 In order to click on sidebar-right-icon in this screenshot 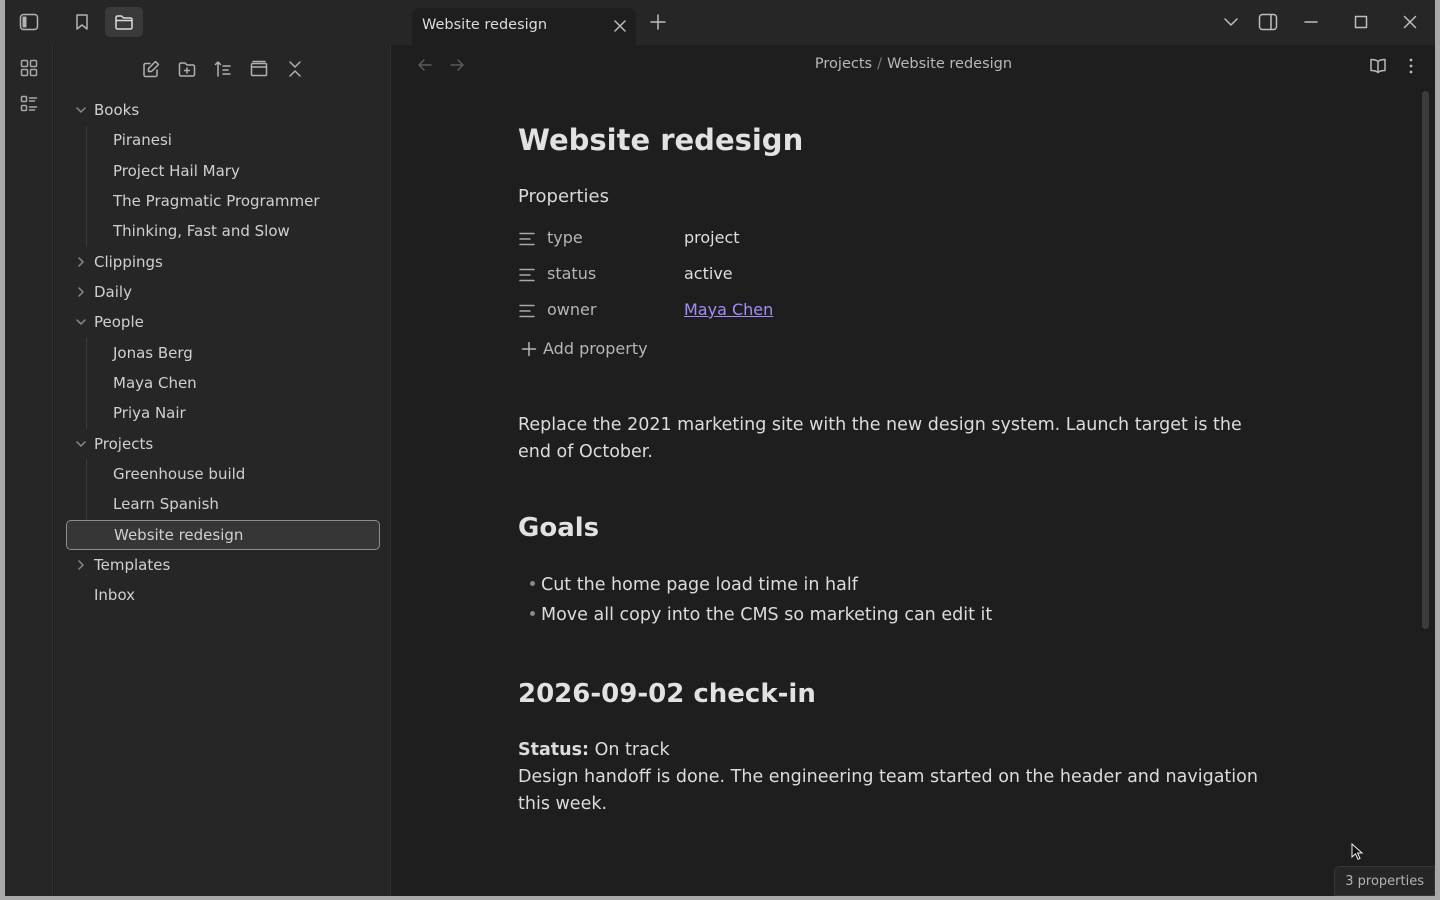, I will do `click(1268, 22)`.